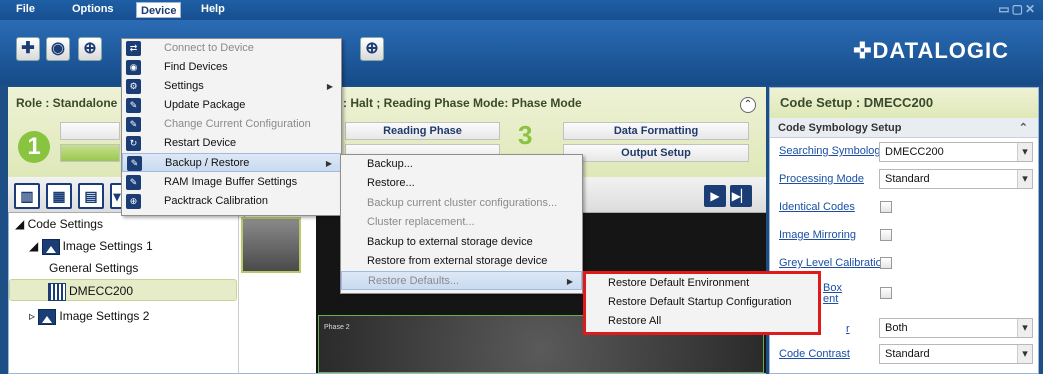  Describe the element at coordinates (372, 49) in the screenshot. I see `target-icon: ⊕` at that location.